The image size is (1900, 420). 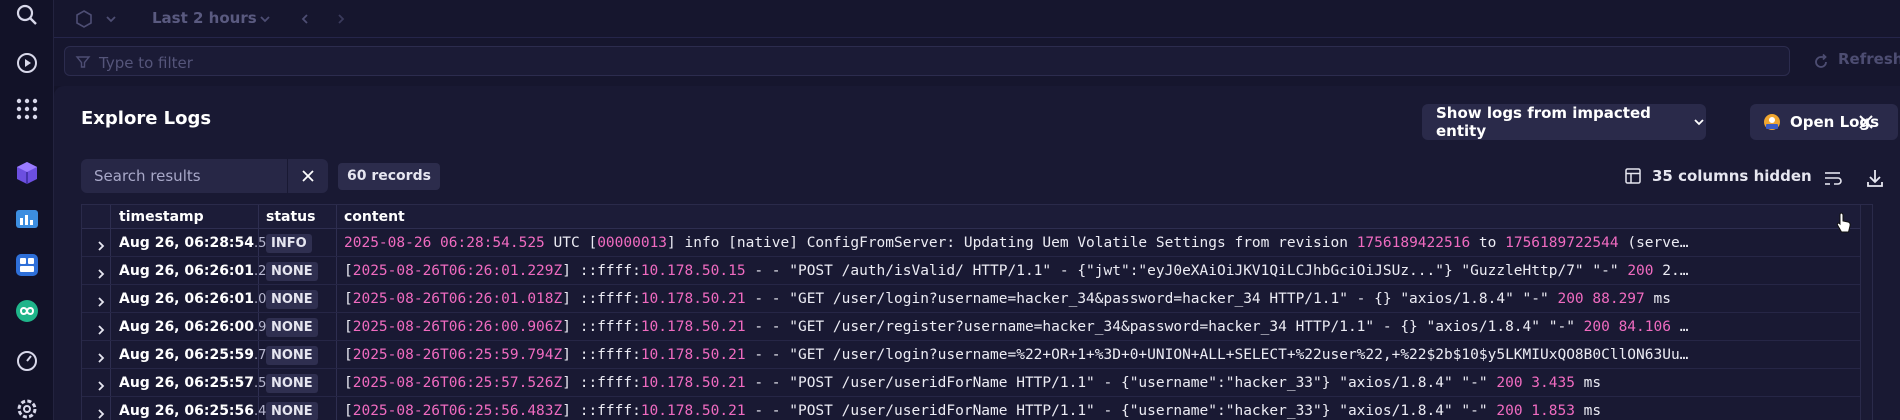 I want to click on search-placeholder: Search results, so click(x=147, y=176).